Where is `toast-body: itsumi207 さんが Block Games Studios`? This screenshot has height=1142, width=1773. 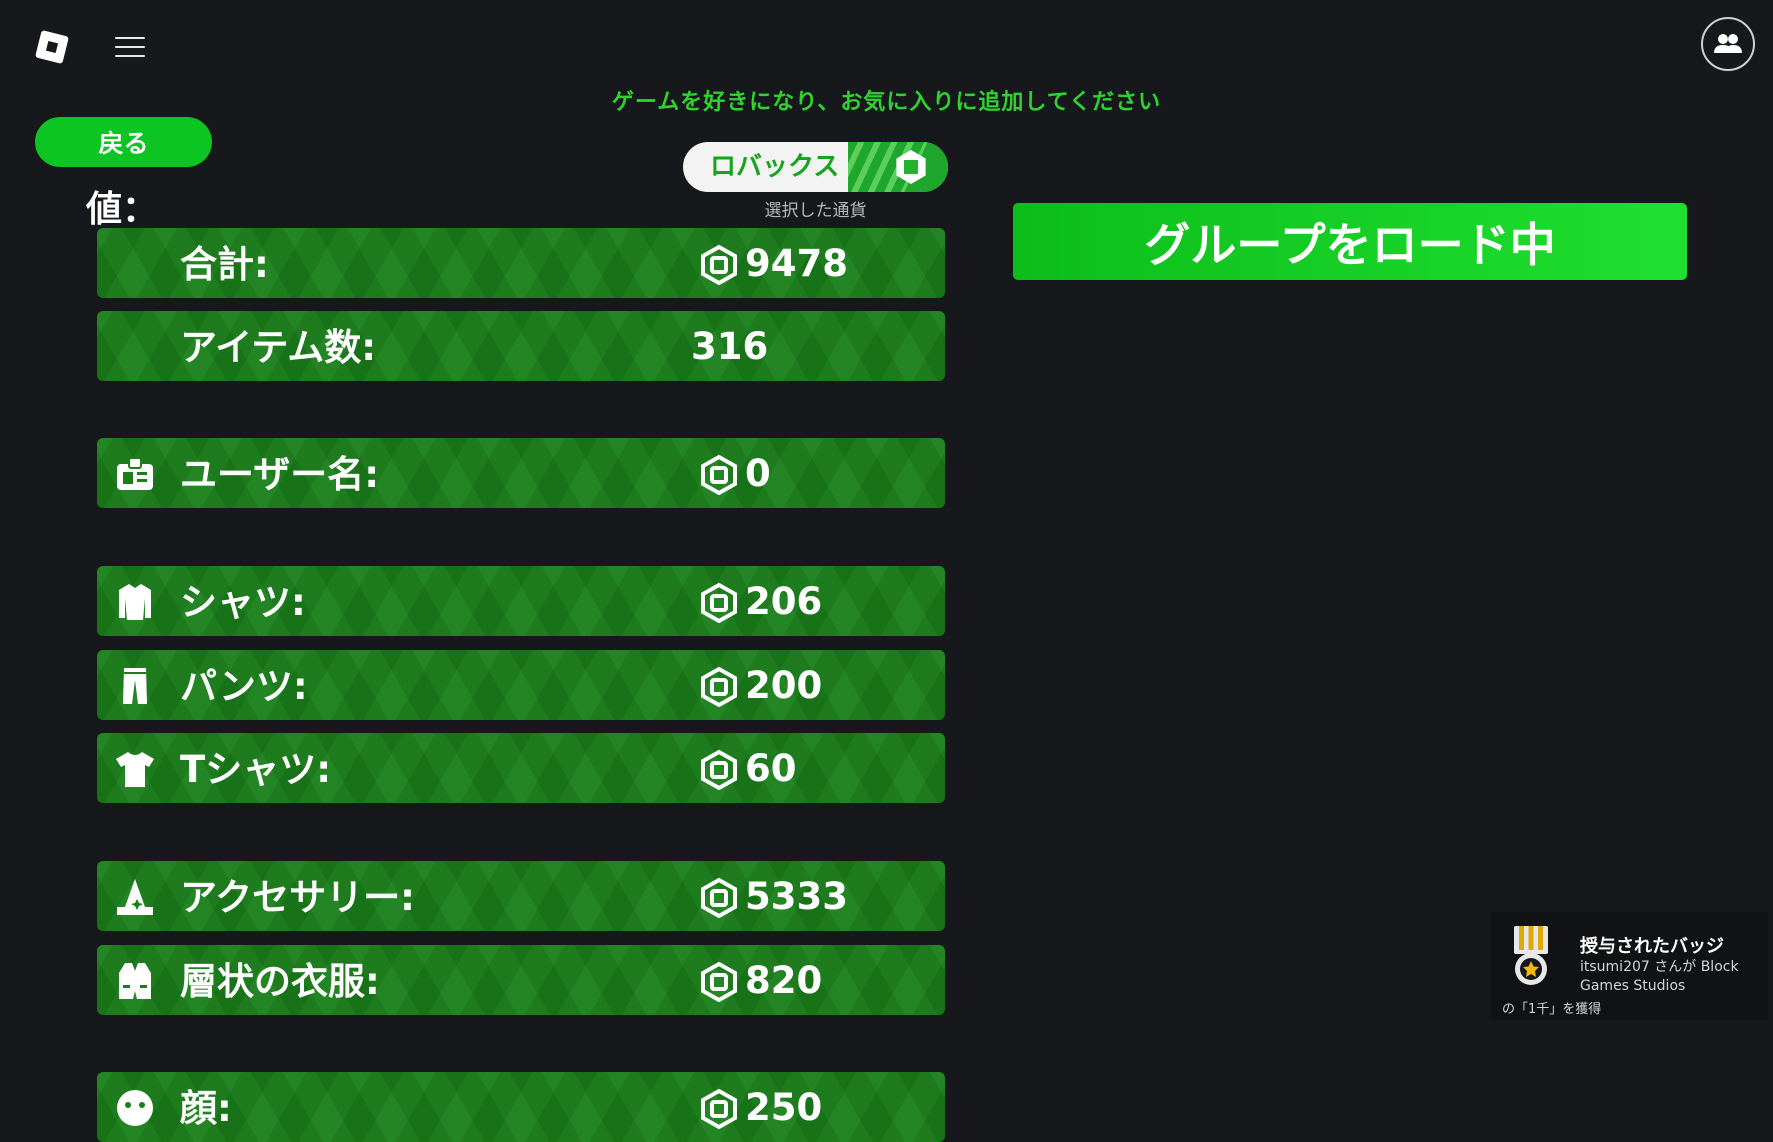 toast-body: itsumi207 さんが Block Games Studios is located at coordinates (1659, 976).